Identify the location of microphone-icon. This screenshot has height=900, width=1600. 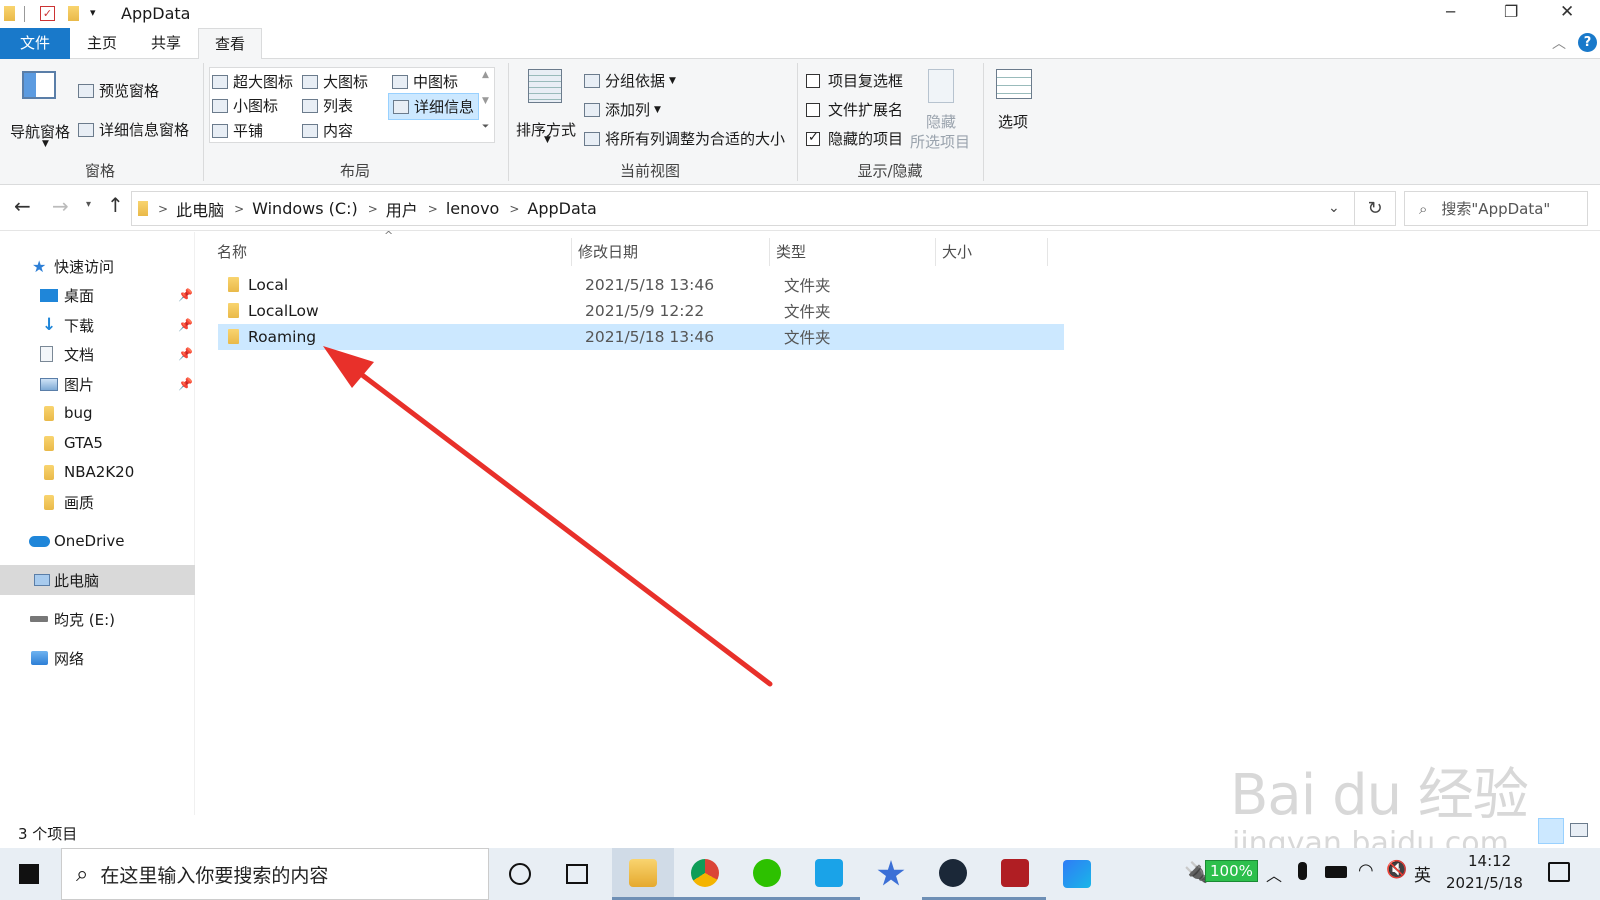
(1302, 871).